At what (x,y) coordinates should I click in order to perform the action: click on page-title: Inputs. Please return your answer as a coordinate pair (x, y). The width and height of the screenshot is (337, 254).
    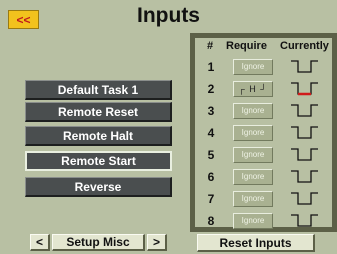
    Looking at the image, I should click on (168, 15).